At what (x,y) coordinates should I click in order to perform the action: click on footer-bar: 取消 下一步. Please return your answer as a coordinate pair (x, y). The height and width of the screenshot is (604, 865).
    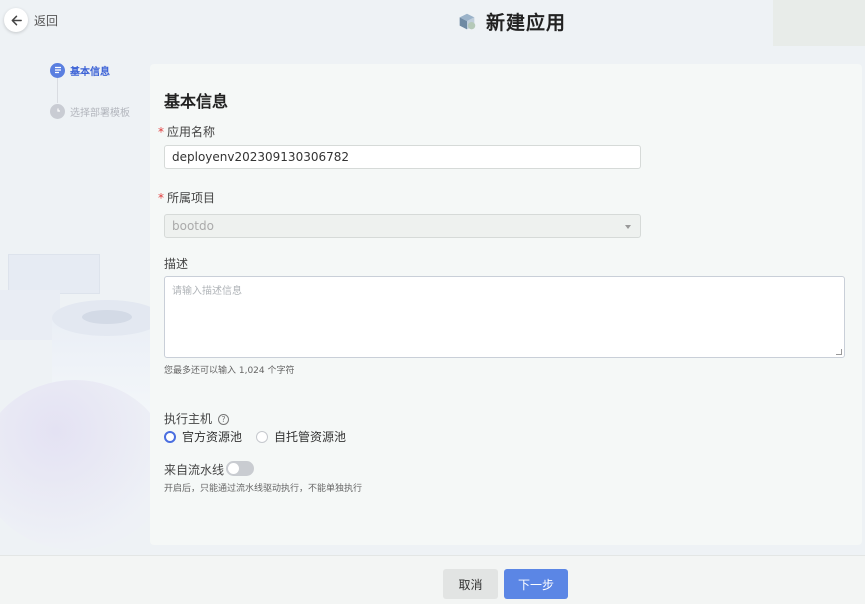
    Looking at the image, I should click on (432, 579).